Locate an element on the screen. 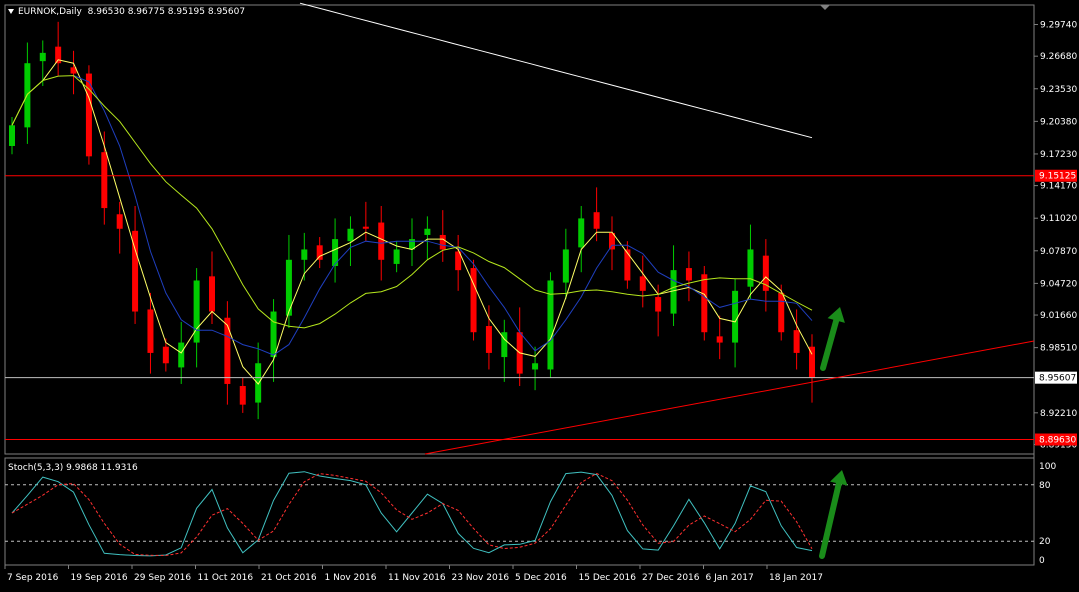  price-tick-label: 9.07870 is located at coordinates (1058, 252).